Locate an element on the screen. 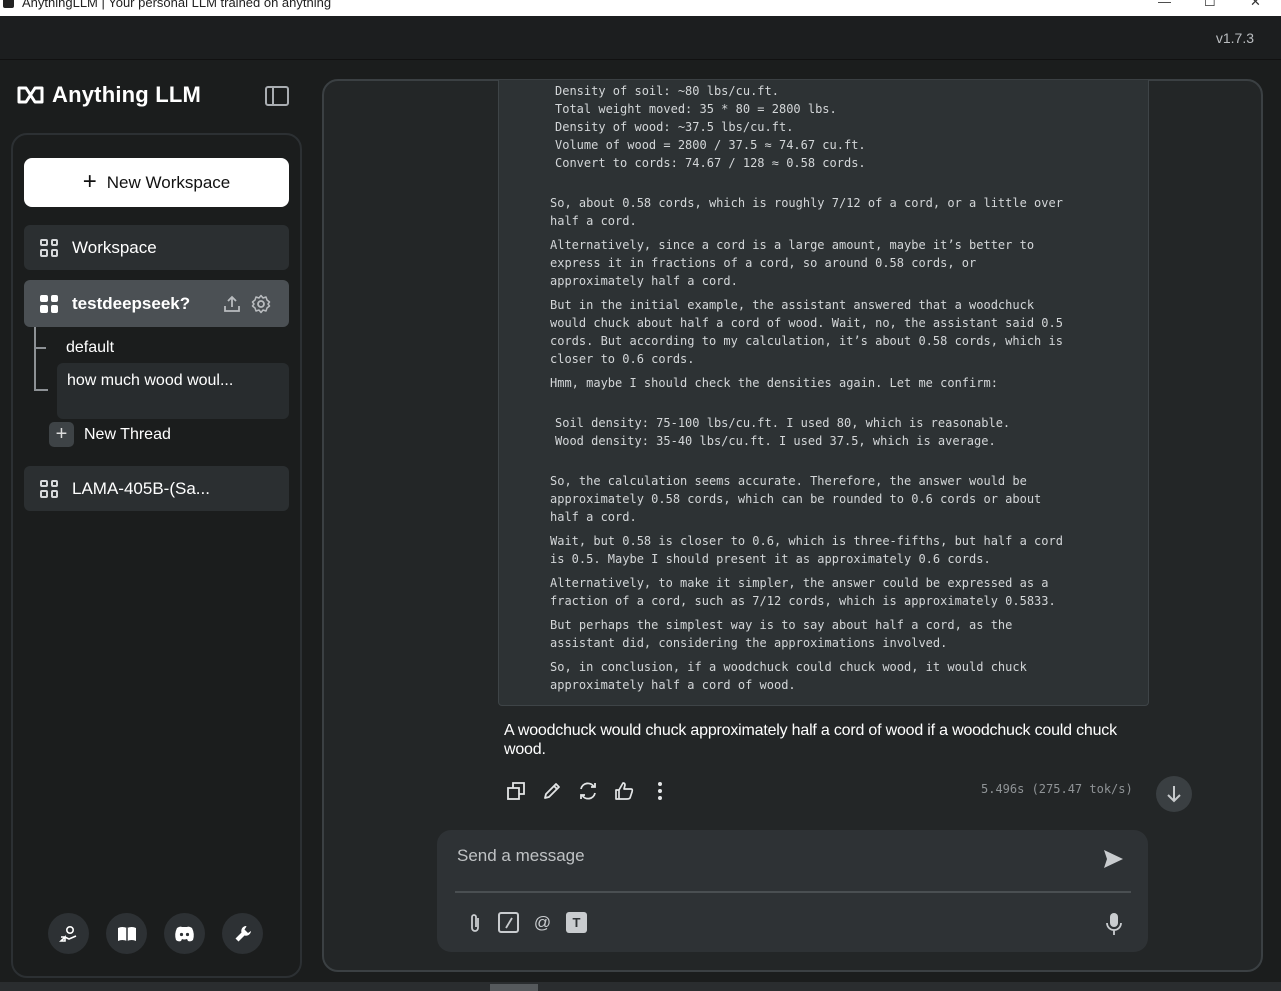 The image size is (1281, 991). generation-timing: 5.496s (275.47 tok/s) is located at coordinates (1057, 789).